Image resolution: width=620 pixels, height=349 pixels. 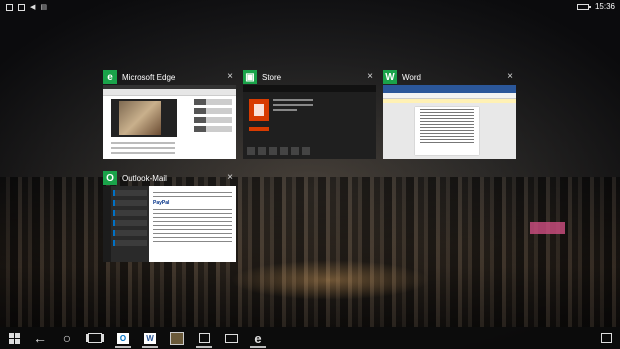 I want to click on taskbar-store, so click(x=204, y=338).